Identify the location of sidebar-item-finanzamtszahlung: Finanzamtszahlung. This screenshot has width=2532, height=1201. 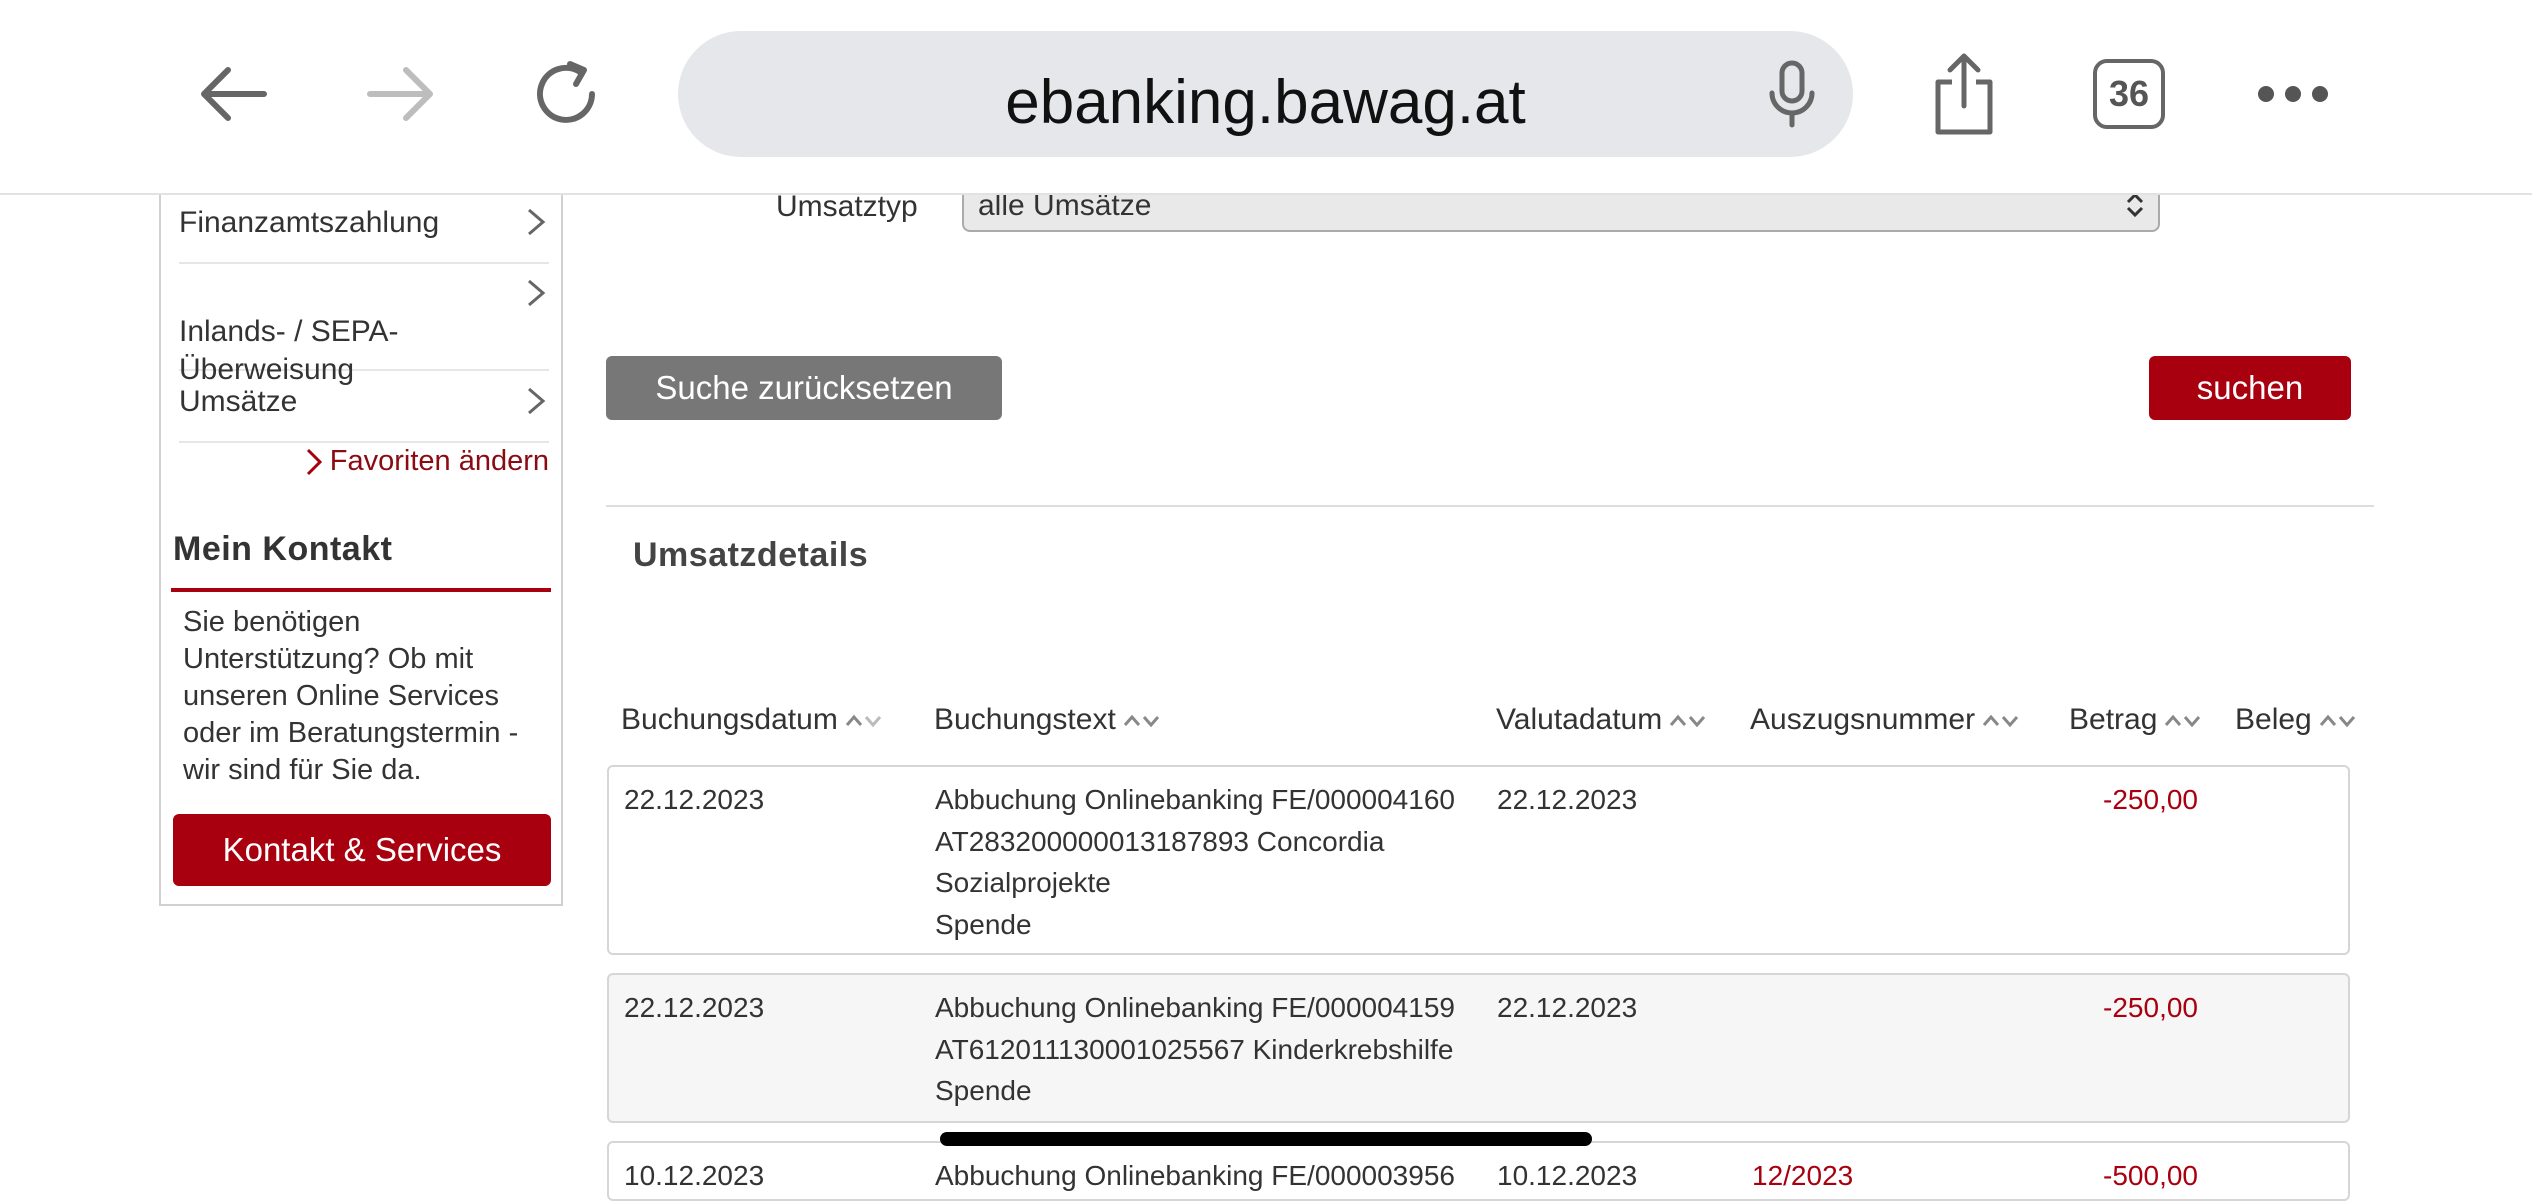
(364, 234).